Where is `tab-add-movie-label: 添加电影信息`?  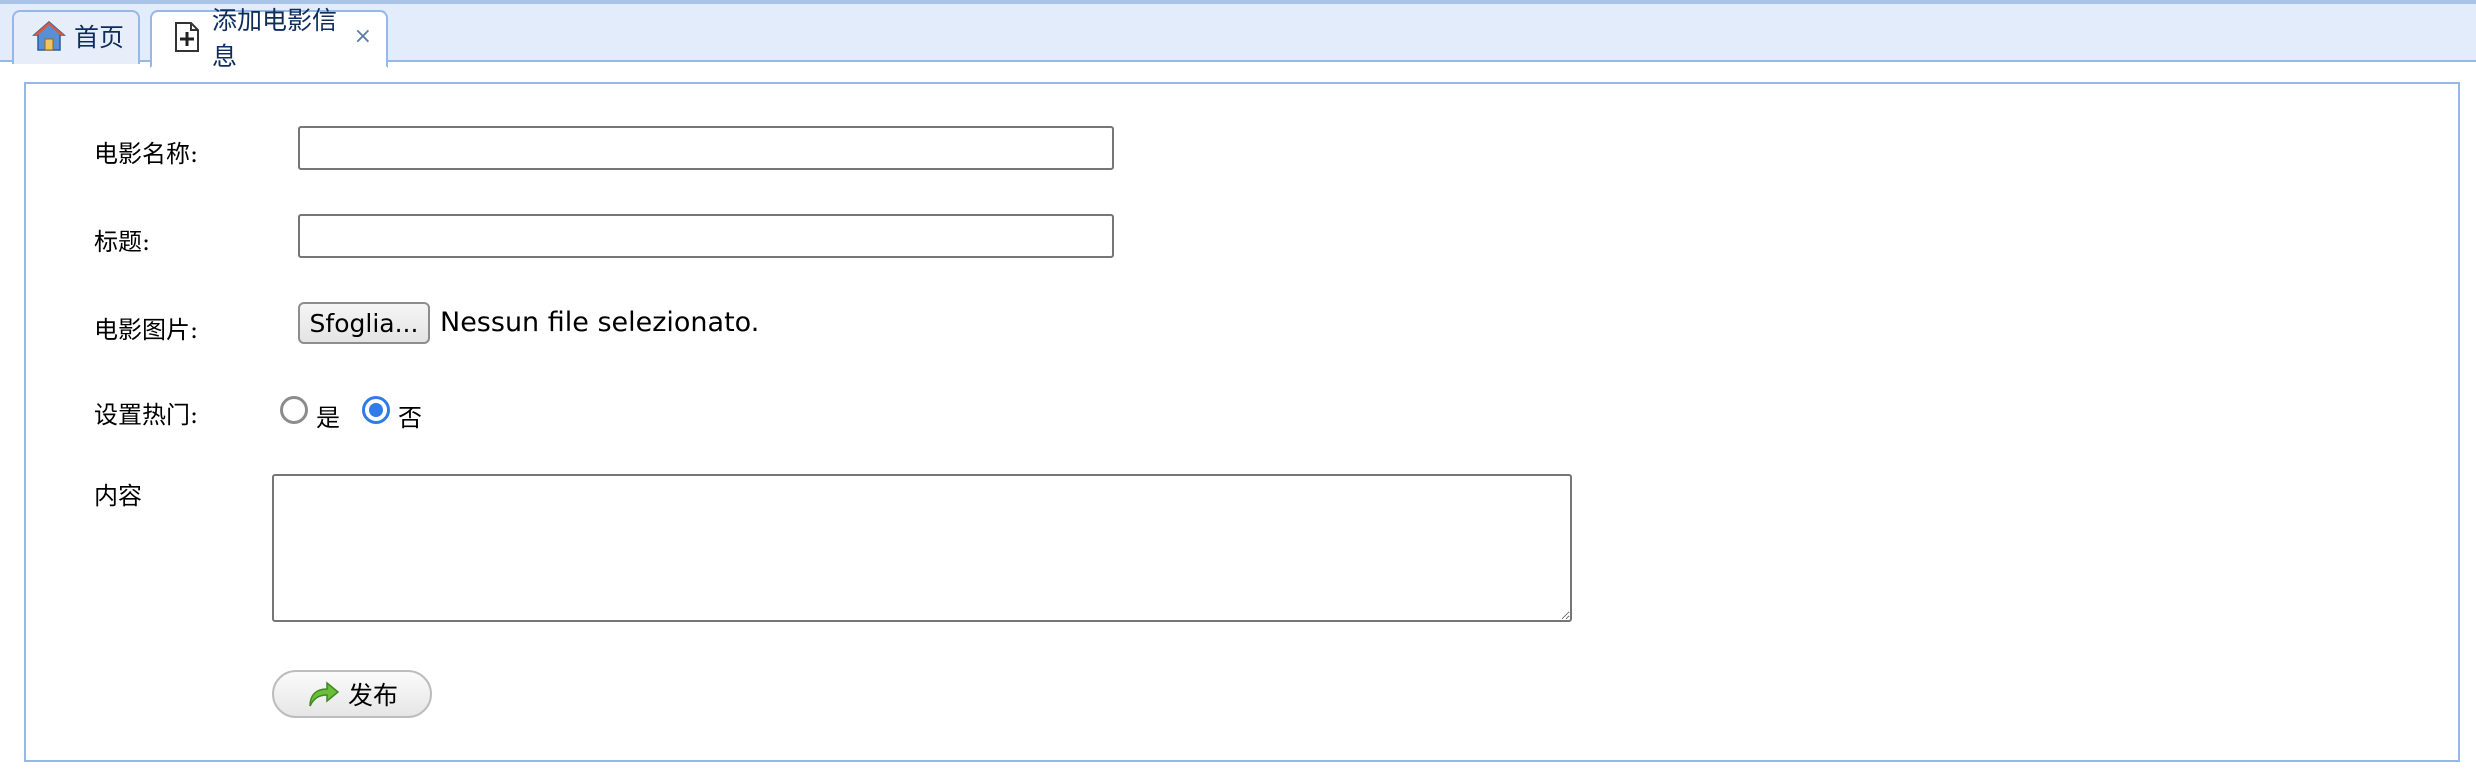 tab-add-movie-label: 添加电影信息 is located at coordinates (275, 38).